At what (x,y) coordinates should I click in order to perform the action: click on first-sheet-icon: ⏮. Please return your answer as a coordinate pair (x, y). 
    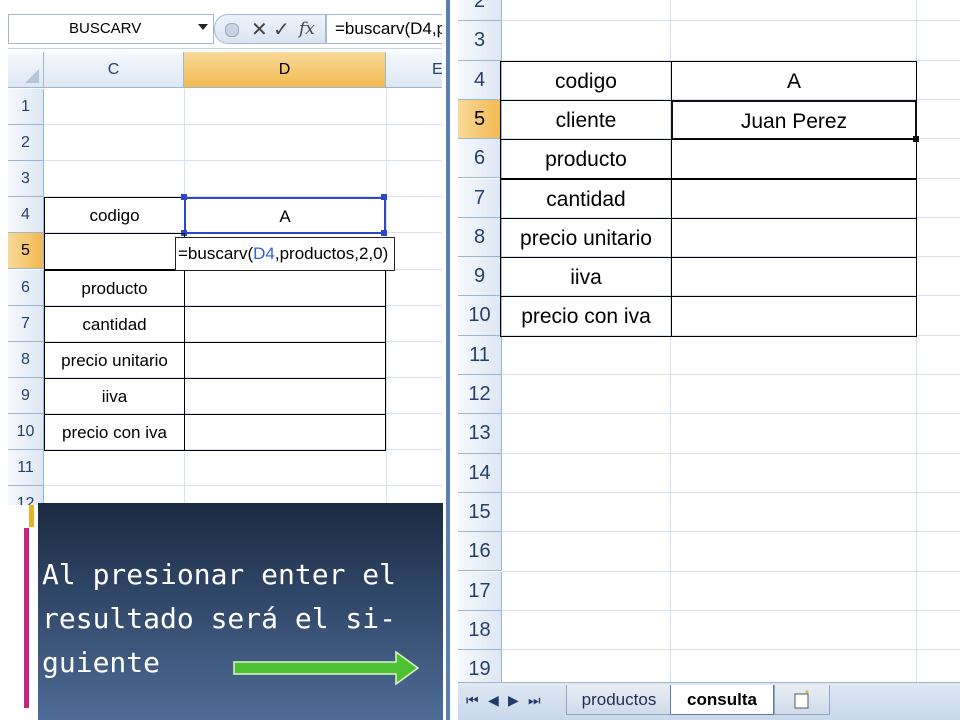
    Looking at the image, I should click on (472, 701).